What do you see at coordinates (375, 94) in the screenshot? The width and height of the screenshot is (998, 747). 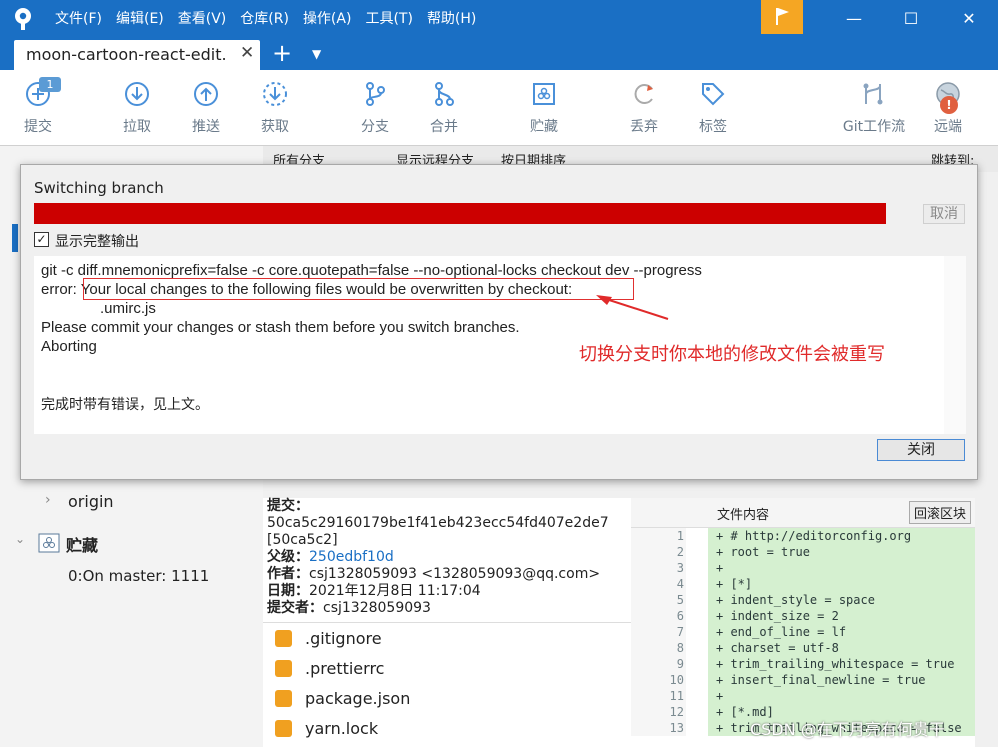 I see `branch-icon` at bounding box center [375, 94].